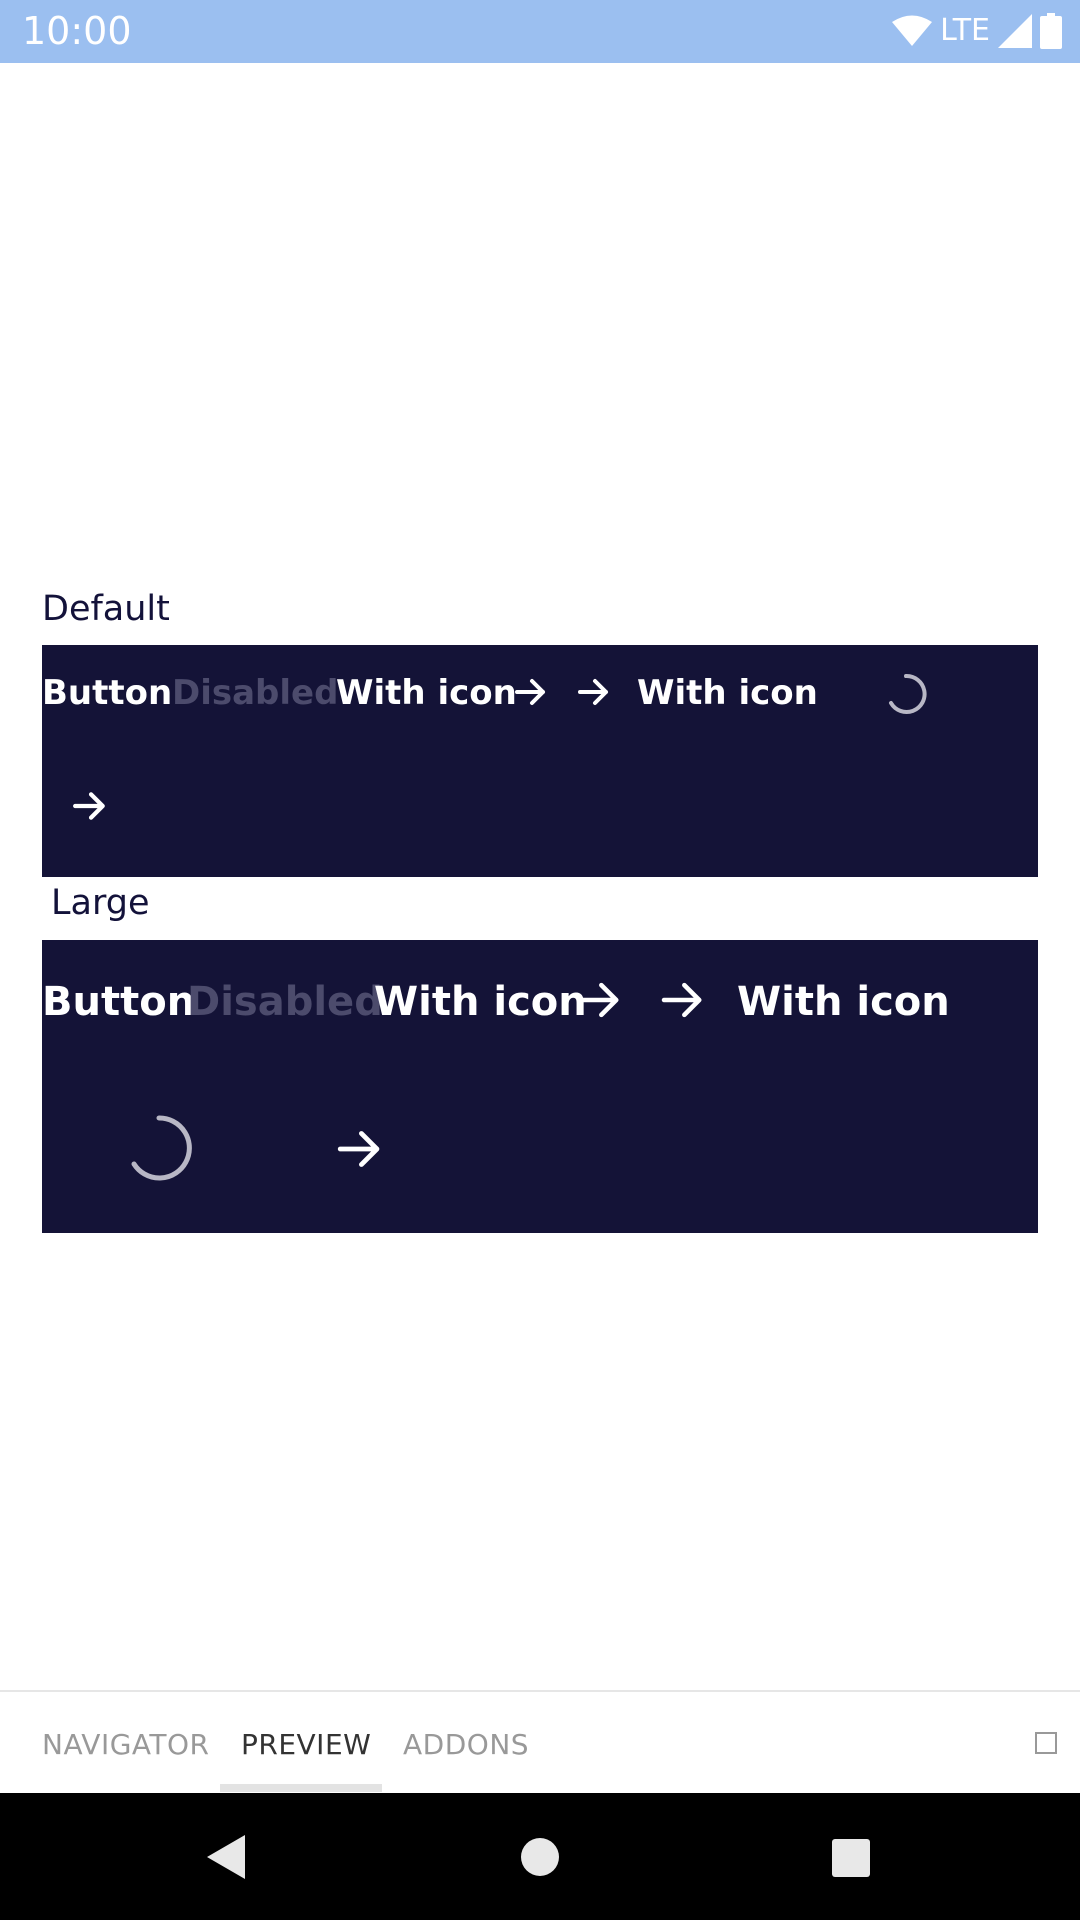  Describe the element at coordinates (255, 693) in the screenshot. I see `default-disabled-button: Disabled` at that location.